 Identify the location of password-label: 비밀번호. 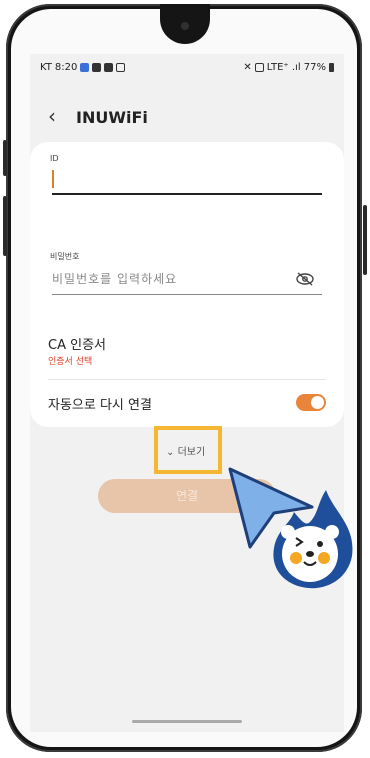
(65, 256).